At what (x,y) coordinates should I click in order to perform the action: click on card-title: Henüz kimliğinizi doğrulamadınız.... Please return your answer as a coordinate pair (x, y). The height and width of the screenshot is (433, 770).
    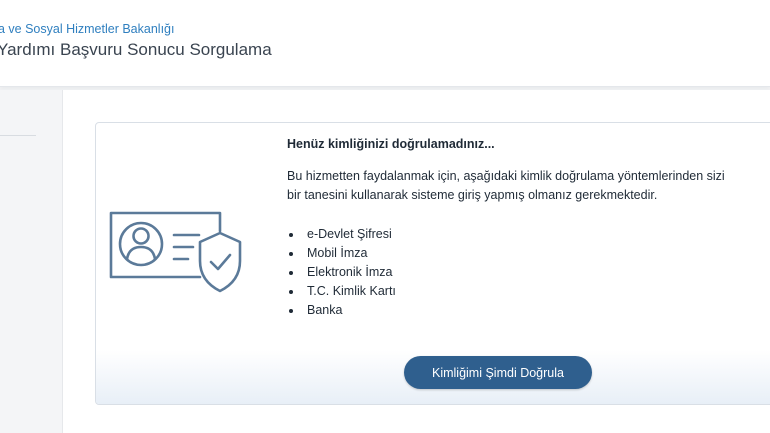
    Looking at the image, I should click on (391, 144).